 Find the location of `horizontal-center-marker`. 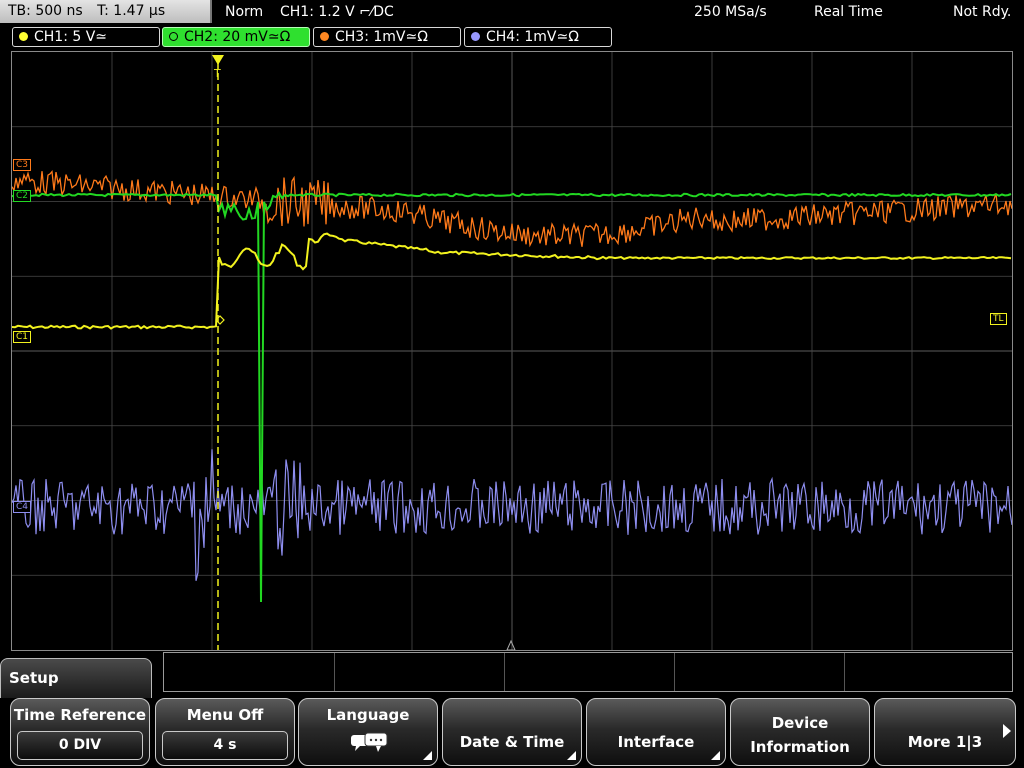

horizontal-center-marker is located at coordinates (511, 644).